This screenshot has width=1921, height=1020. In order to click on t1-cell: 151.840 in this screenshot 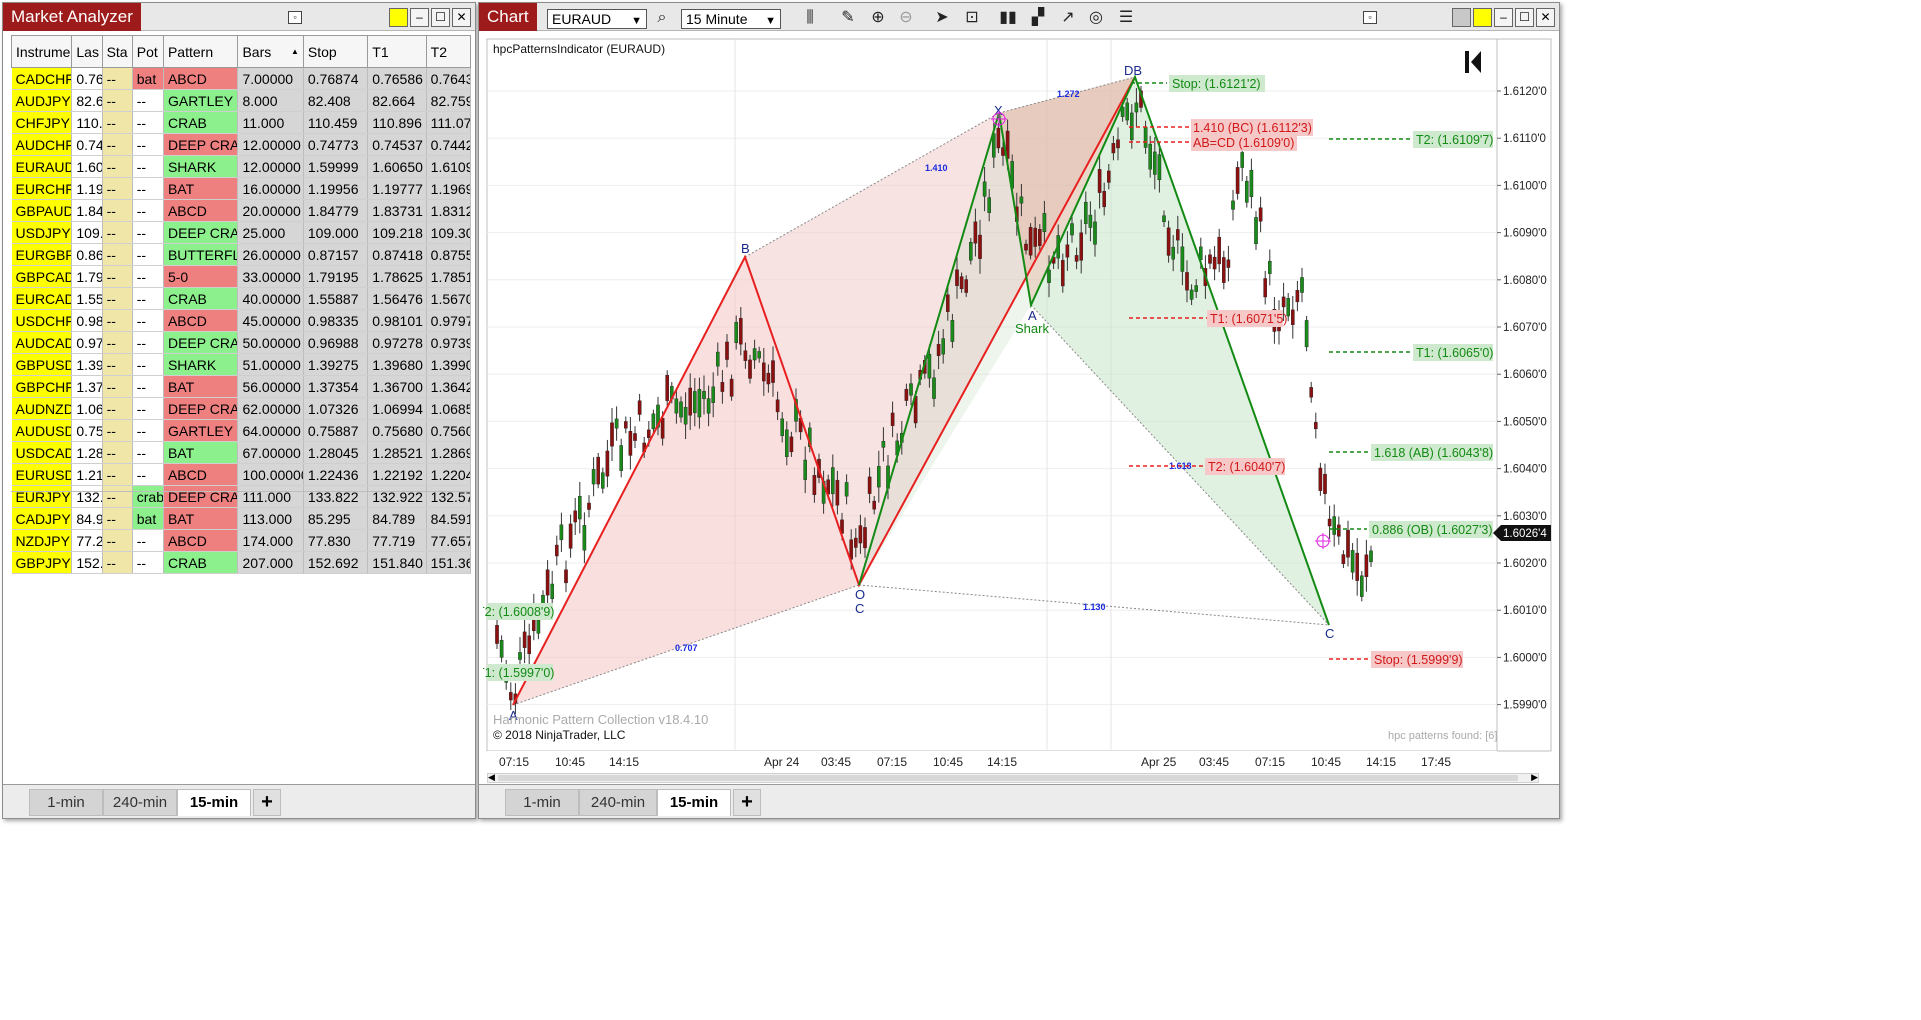, I will do `click(397, 562)`.